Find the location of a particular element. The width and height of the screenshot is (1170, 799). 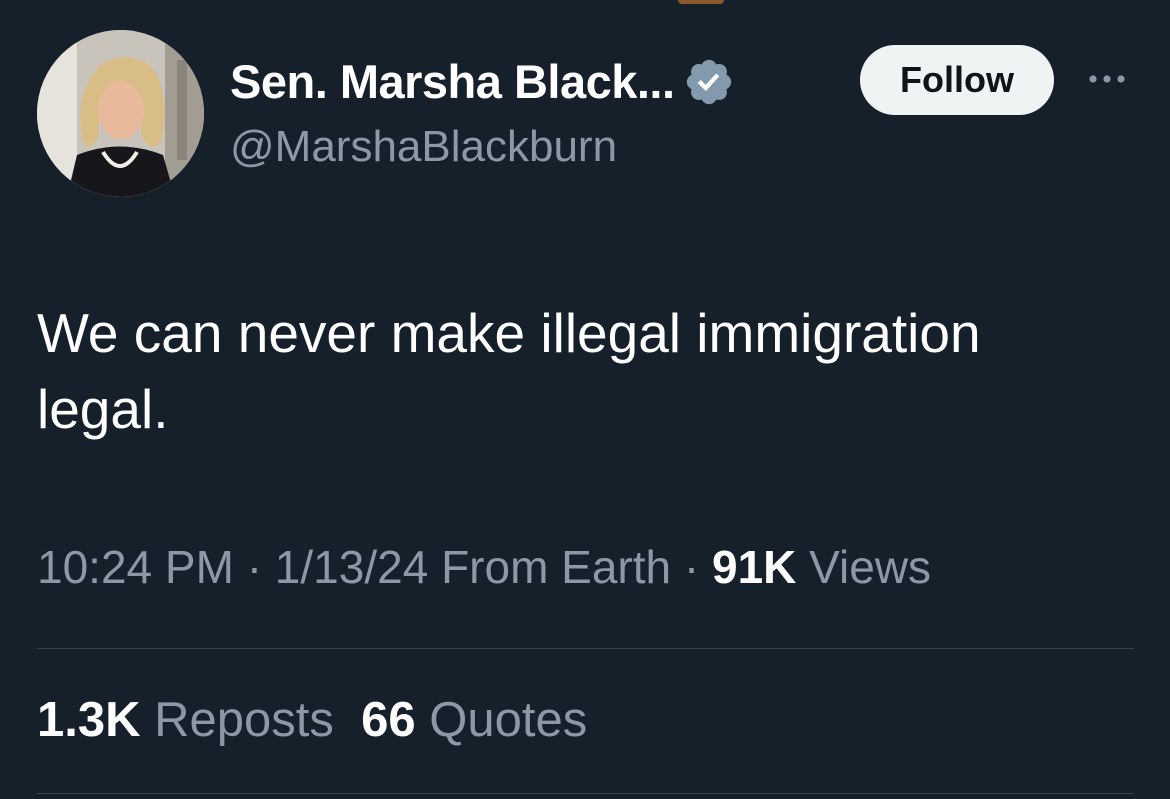

quotes-label: Quotes is located at coordinates (508, 720).